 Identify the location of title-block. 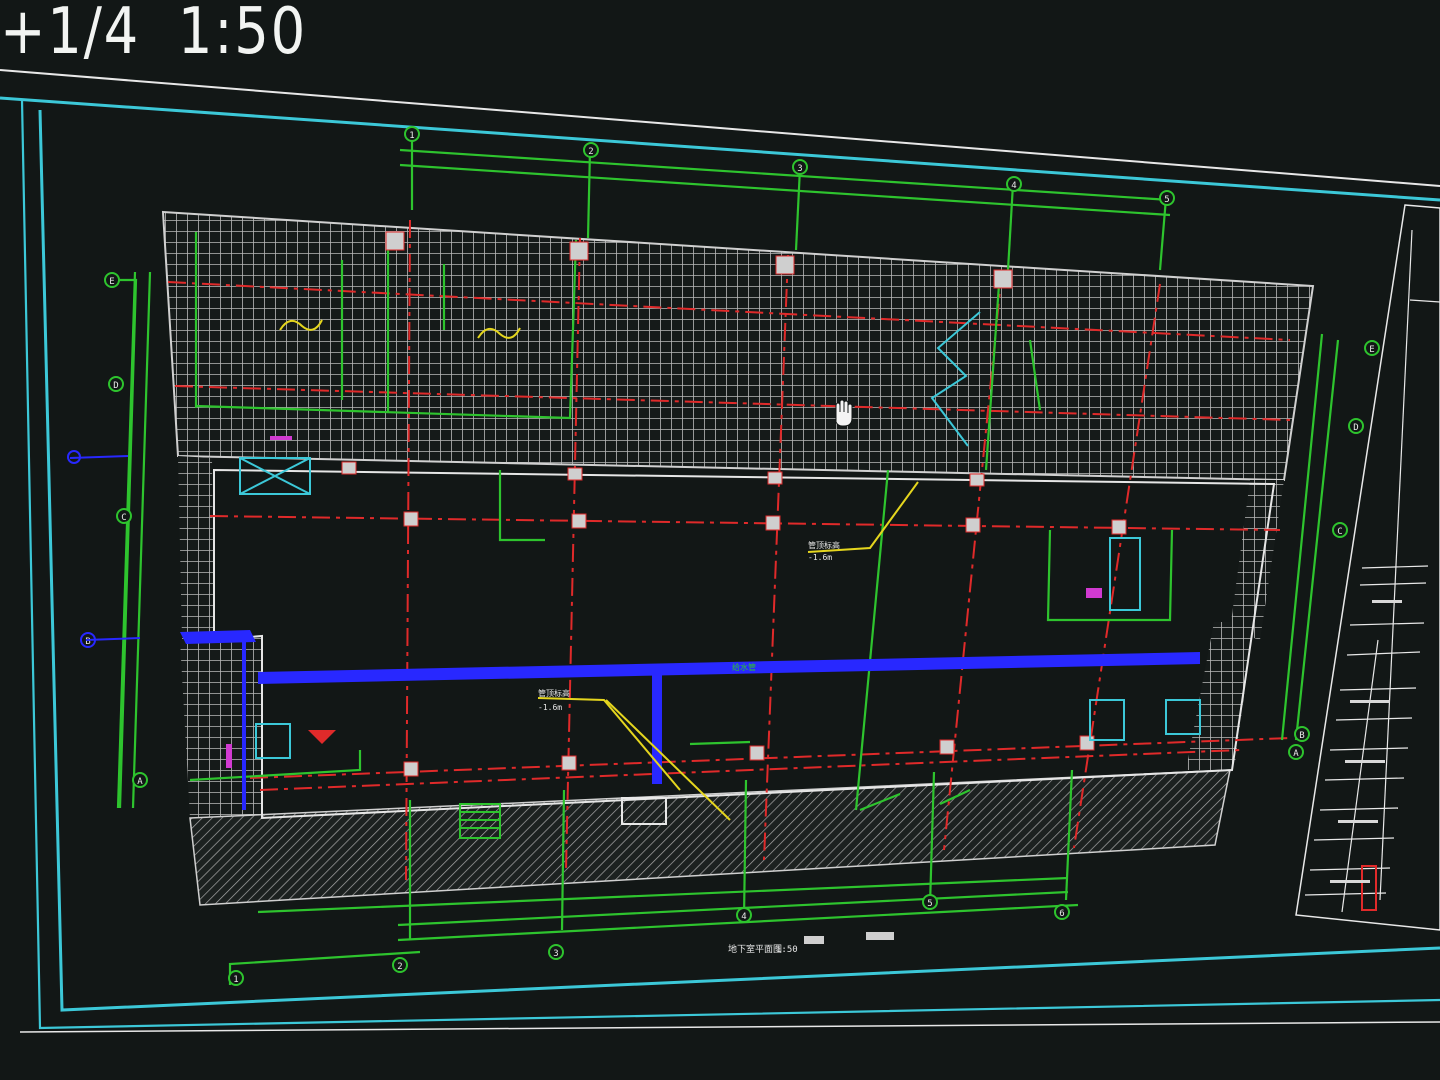
(1367, 567).